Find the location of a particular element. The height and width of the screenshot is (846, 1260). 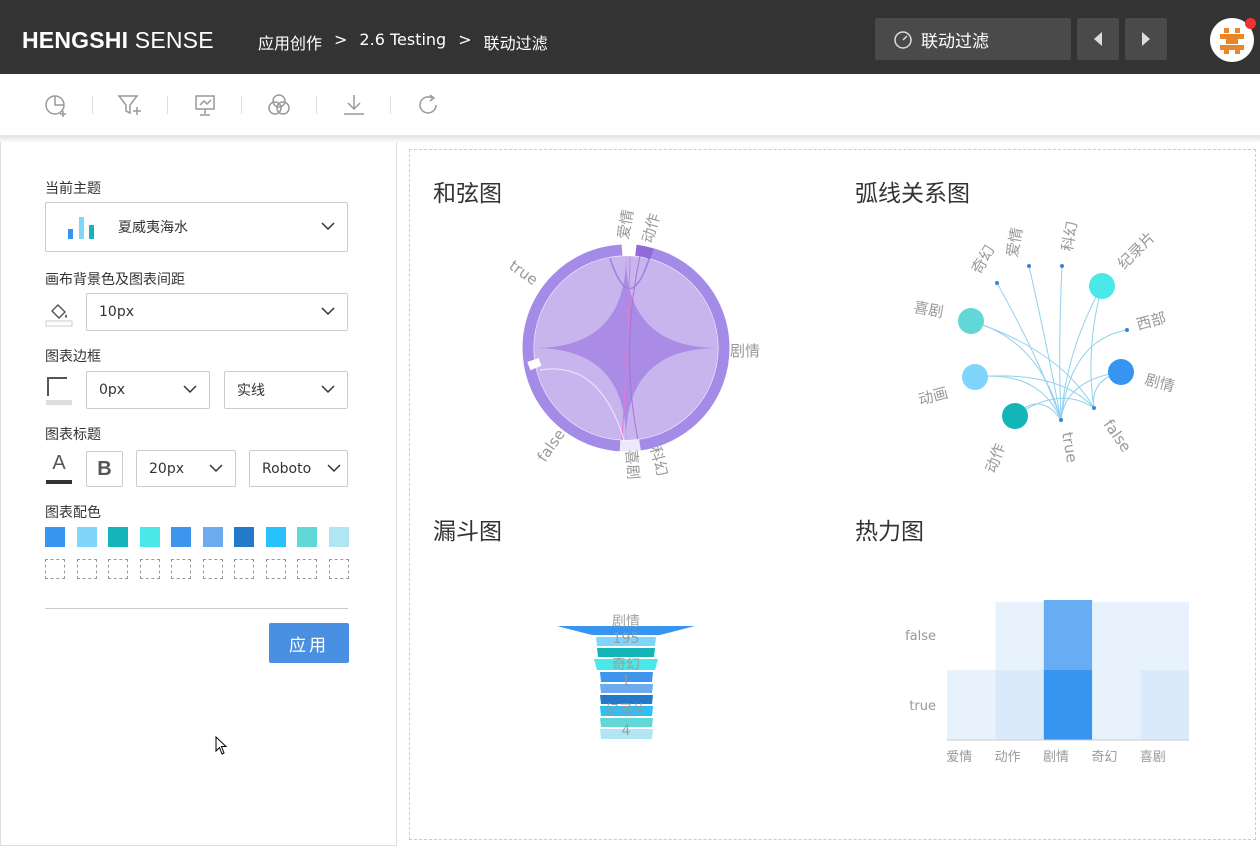

mouse-cursor-icon is located at coordinates (221, 745).